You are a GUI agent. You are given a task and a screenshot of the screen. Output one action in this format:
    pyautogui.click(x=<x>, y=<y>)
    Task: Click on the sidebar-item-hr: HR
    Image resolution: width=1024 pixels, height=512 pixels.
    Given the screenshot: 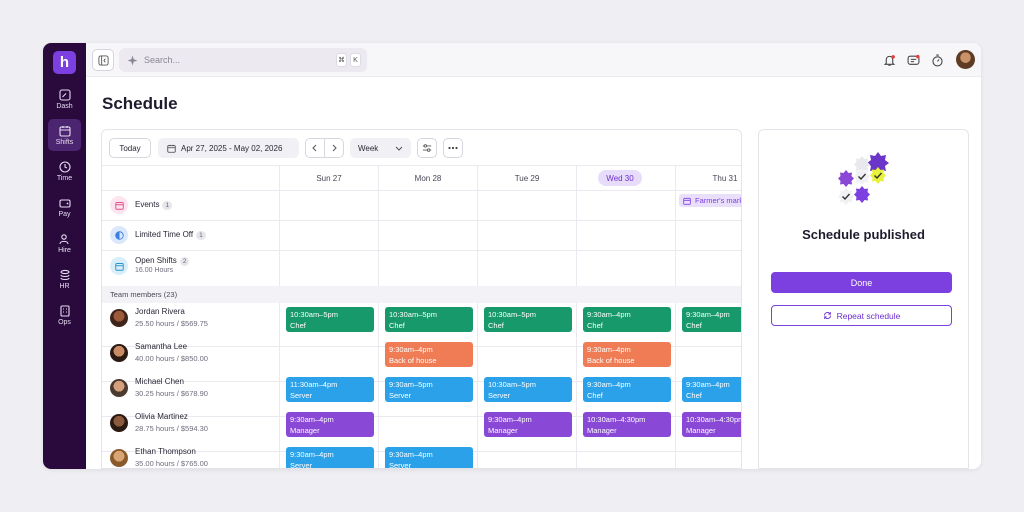 What is the action you would take?
    pyautogui.click(x=64, y=279)
    